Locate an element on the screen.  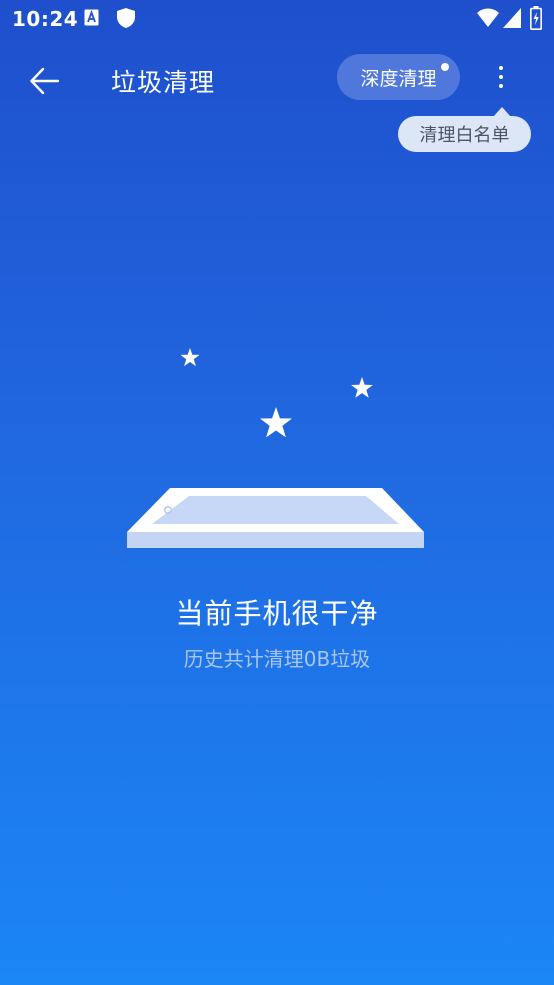
clean-status-headline: 当前手机很干净 is located at coordinates (277, 613).